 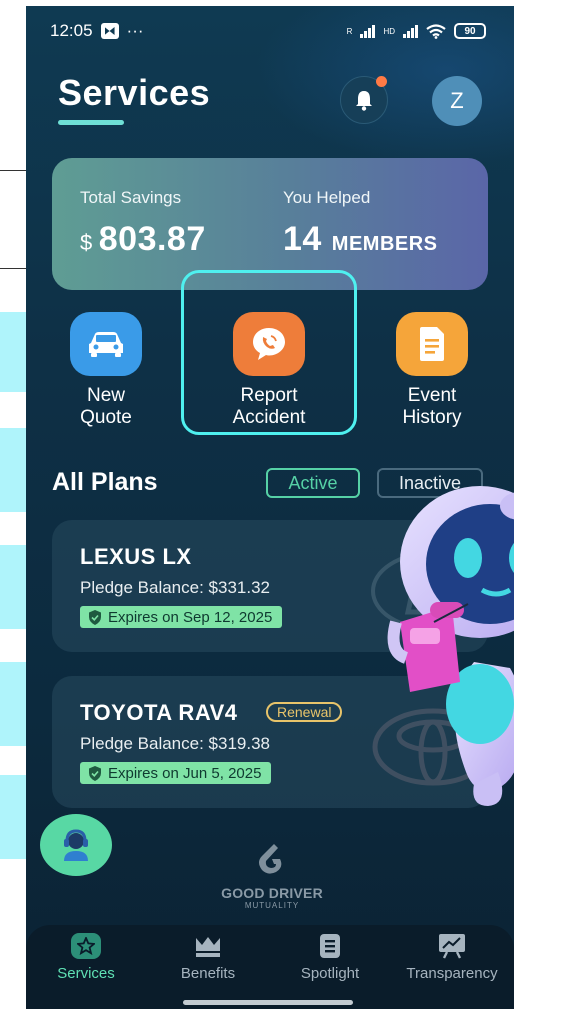 I want to click on nav-spotlight: Spotlight, so click(x=330, y=957).